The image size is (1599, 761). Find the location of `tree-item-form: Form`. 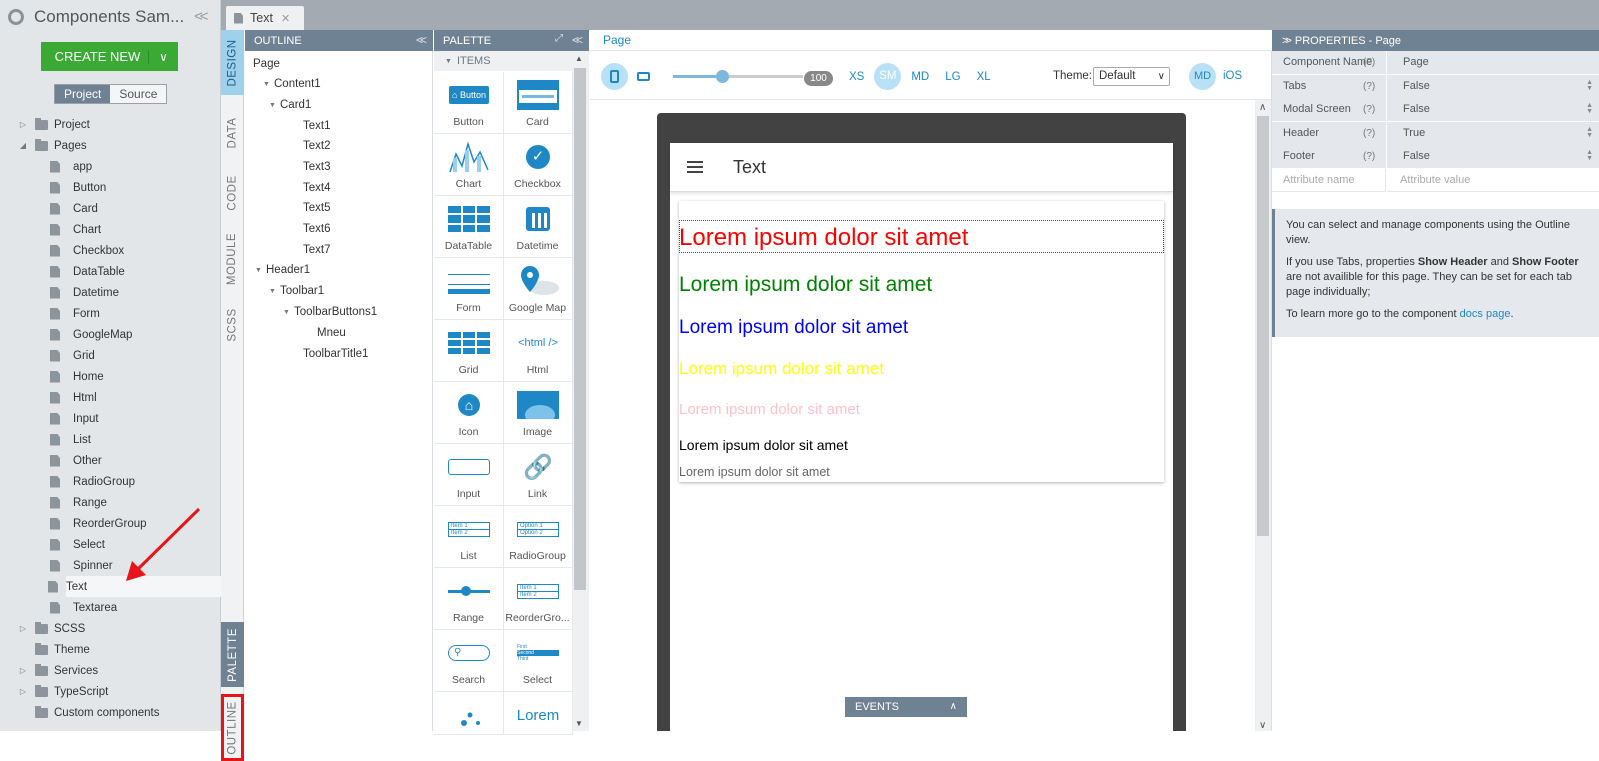

tree-item-form: Form is located at coordinates (110, 313).